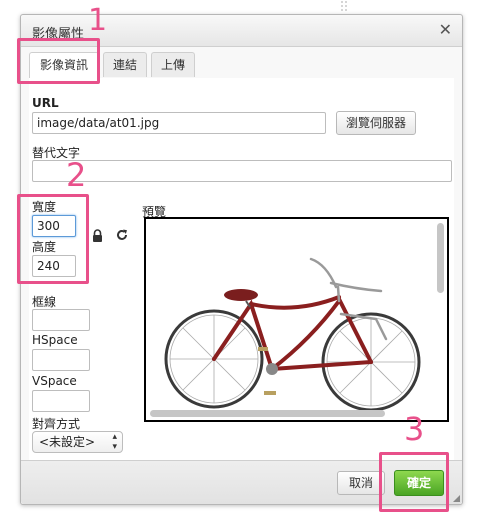 The image size is (485, 520). What do you see at coordinates (114, 442) in the screenshot?
I see `select-arrows-icon: ▴ ▾` at bounding box center [114, 442].